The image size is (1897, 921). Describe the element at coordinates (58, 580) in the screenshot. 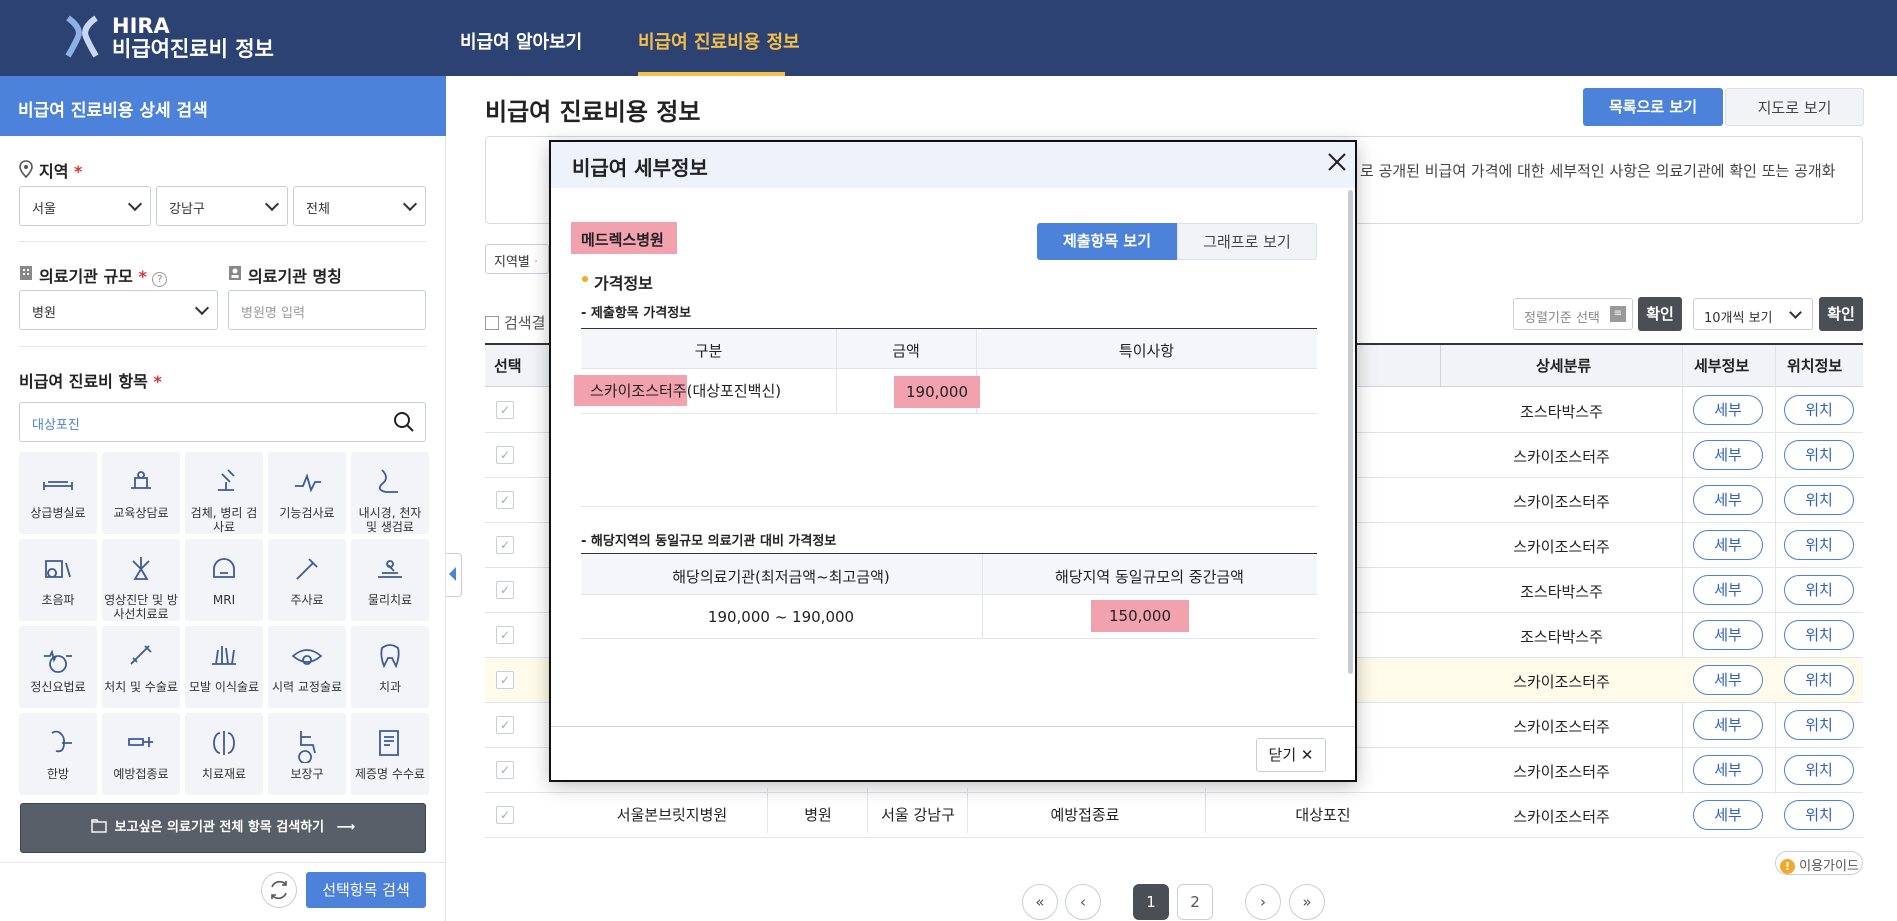

I see `tile-ultrasound: 초음파` at that location.